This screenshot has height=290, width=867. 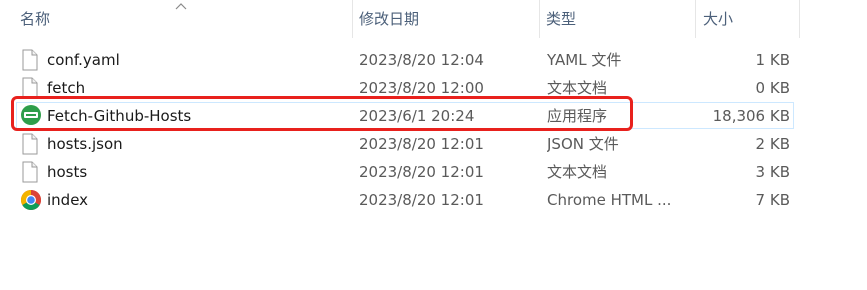 I want to click on file-row: hosts 2023/8/20 12:01 文本文档 3 KB, so click(x=407, y=172).